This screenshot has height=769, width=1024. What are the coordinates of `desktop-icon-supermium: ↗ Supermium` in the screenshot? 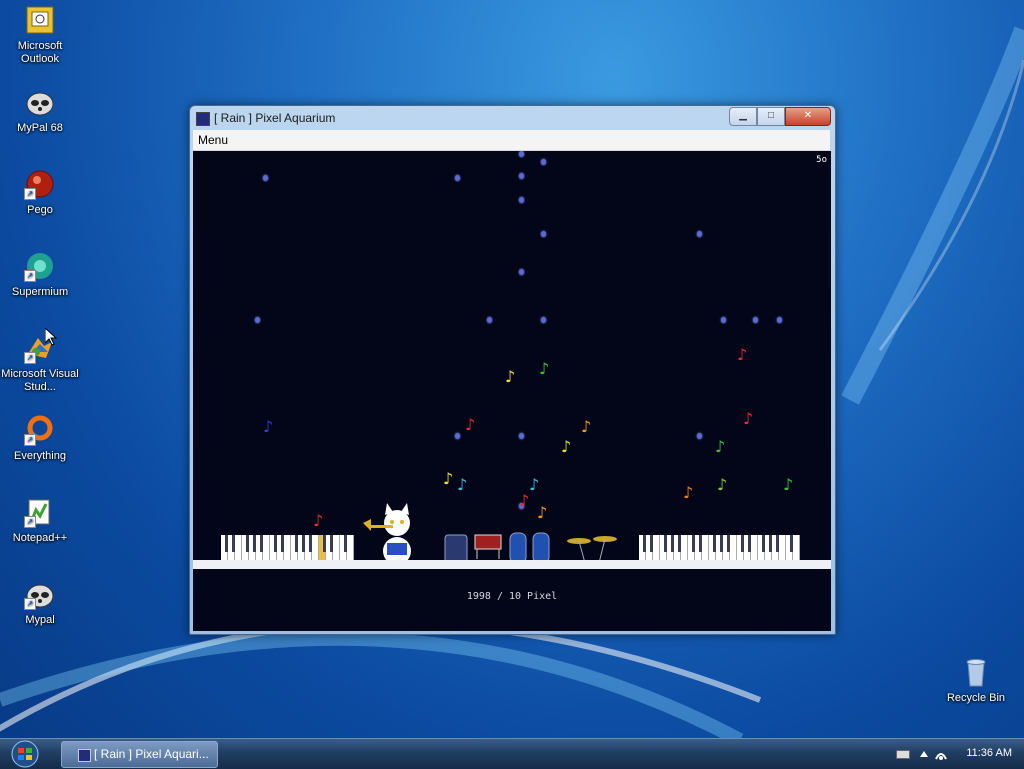 It's located at (40, 274).